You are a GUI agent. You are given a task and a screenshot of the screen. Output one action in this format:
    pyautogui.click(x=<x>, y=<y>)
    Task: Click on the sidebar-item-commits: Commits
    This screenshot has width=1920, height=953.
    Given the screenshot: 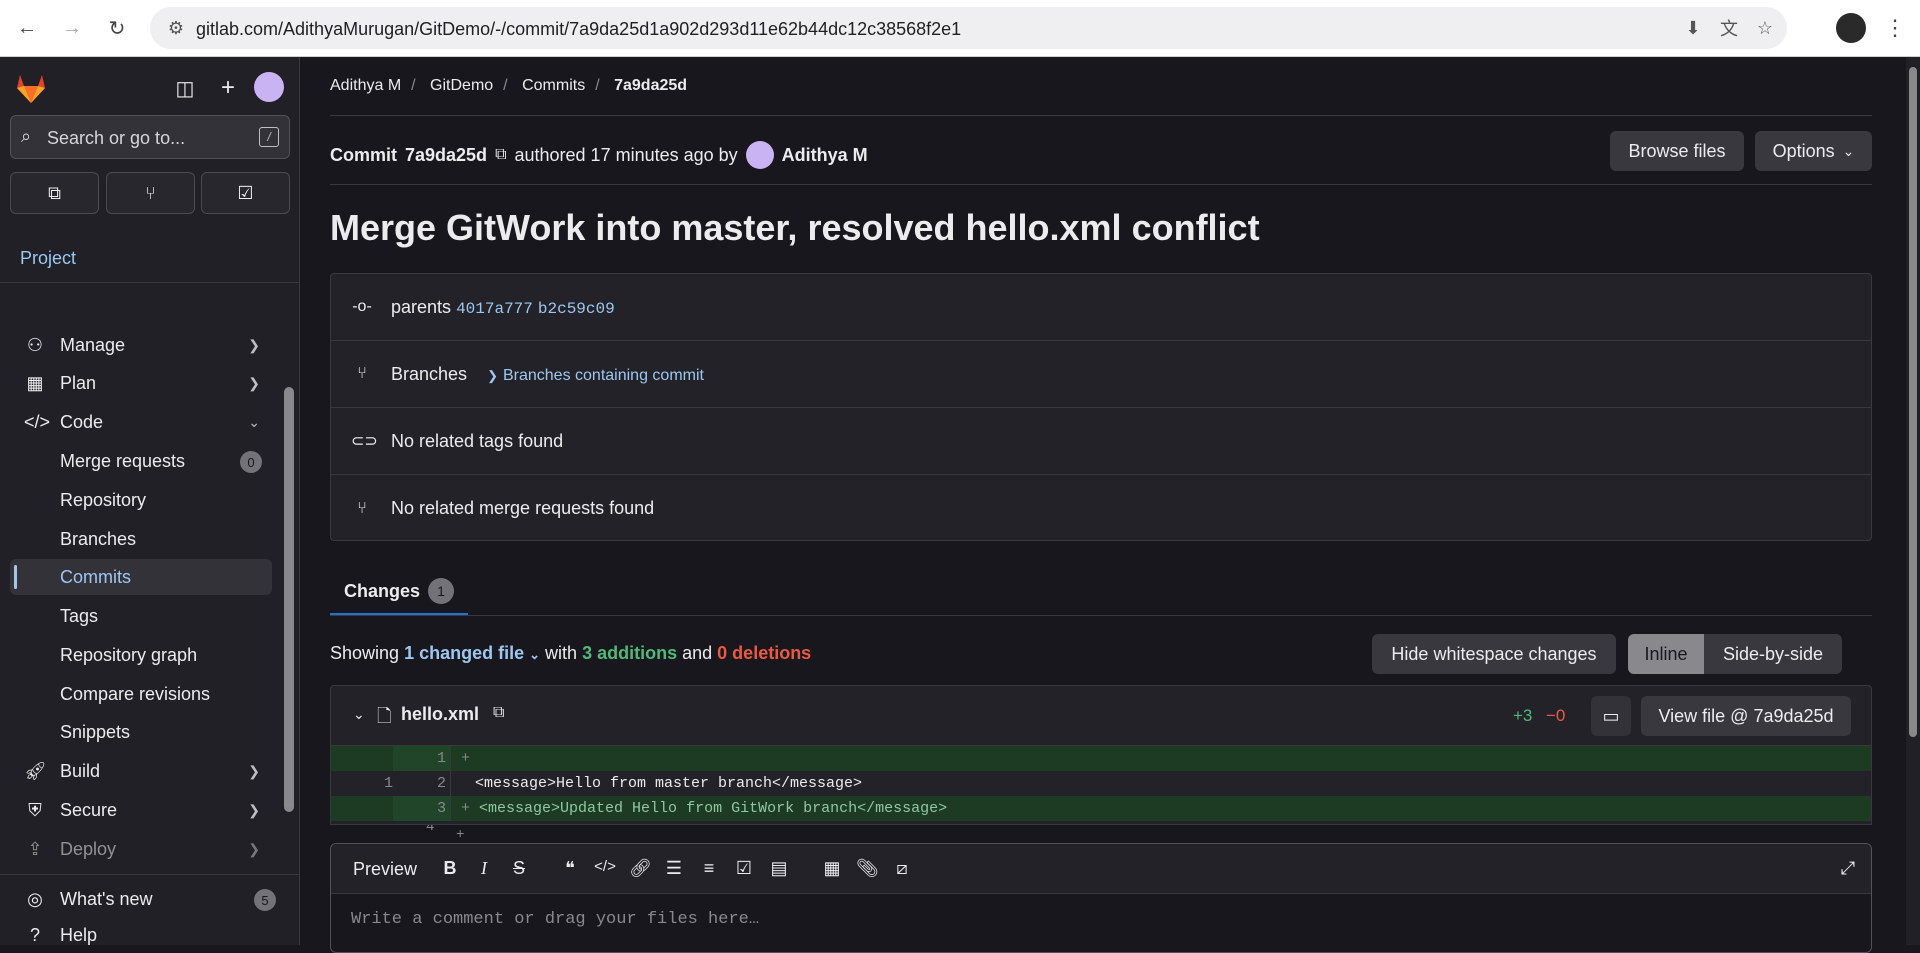 What is the action you would take?
    pyautogui.click(x=141, y=577)
    